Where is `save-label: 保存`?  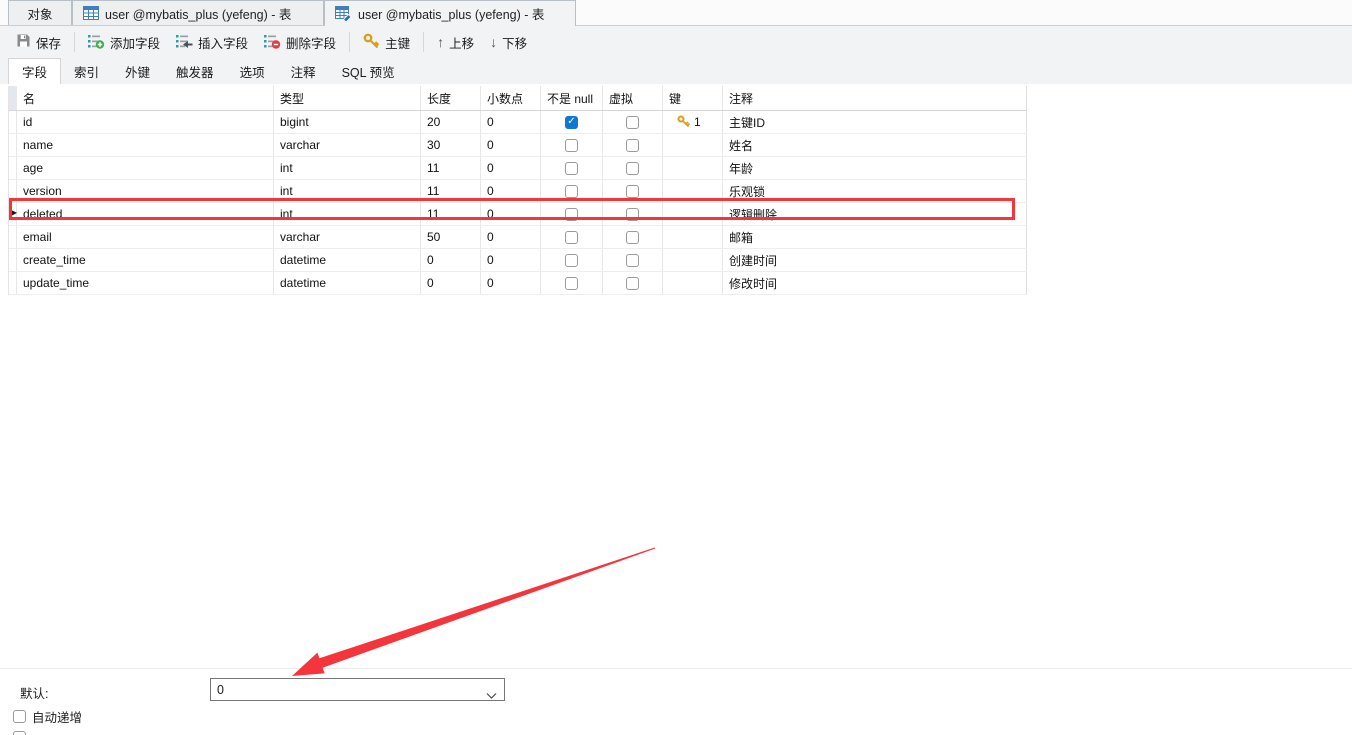
save-label: 保存 is located at coordinates (49, 43).